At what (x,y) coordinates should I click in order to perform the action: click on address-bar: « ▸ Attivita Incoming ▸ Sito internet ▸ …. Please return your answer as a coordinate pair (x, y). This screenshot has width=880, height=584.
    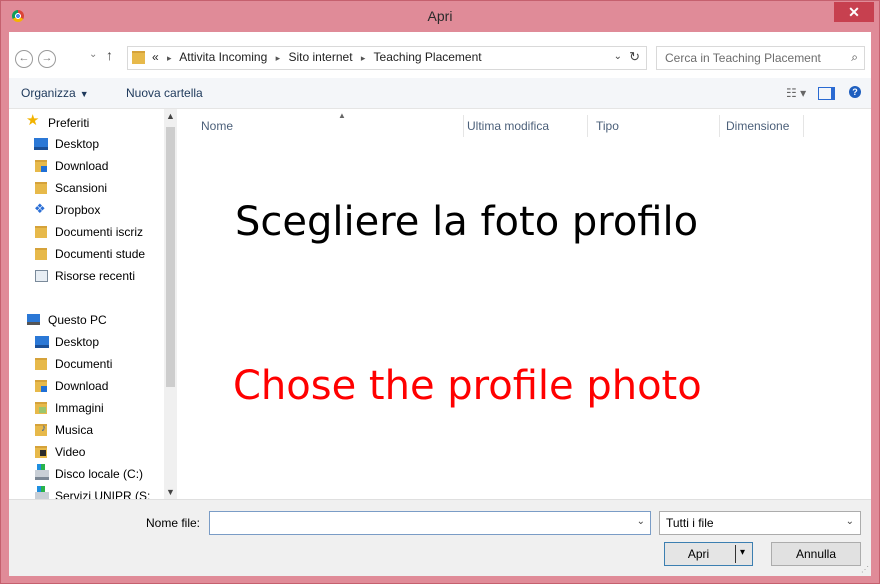
    Looking at the image, I should click on (387, 58).